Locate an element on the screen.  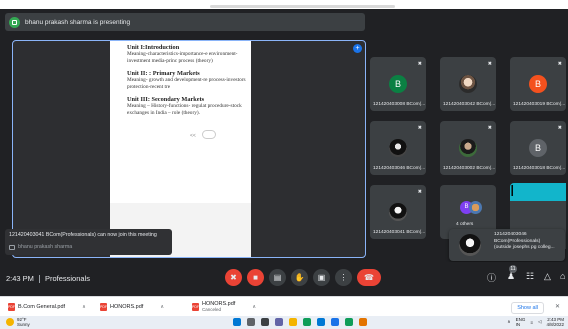
browser-top-strip is located at coordinates (284, 4).